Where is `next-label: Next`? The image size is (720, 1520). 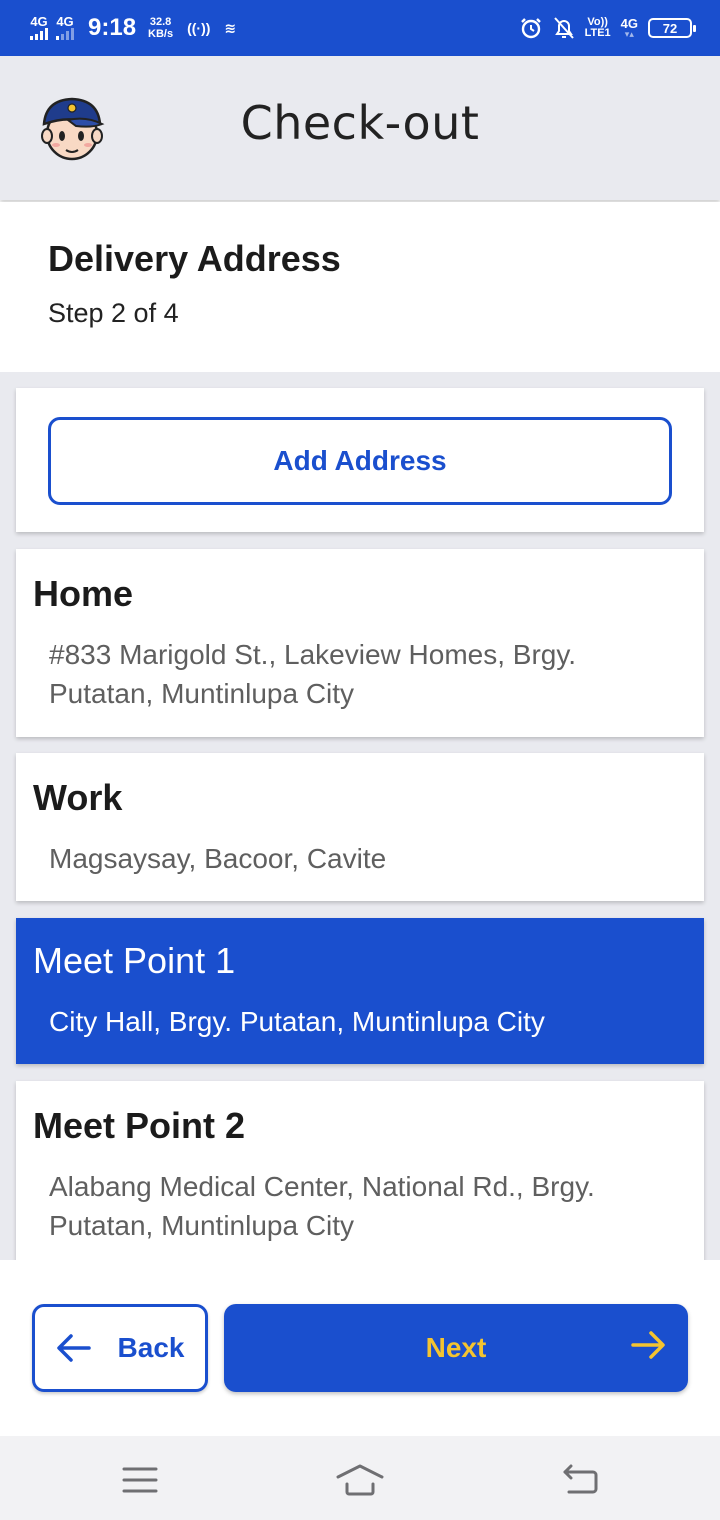 next-label: Next is located at coordinates (456, 1347).